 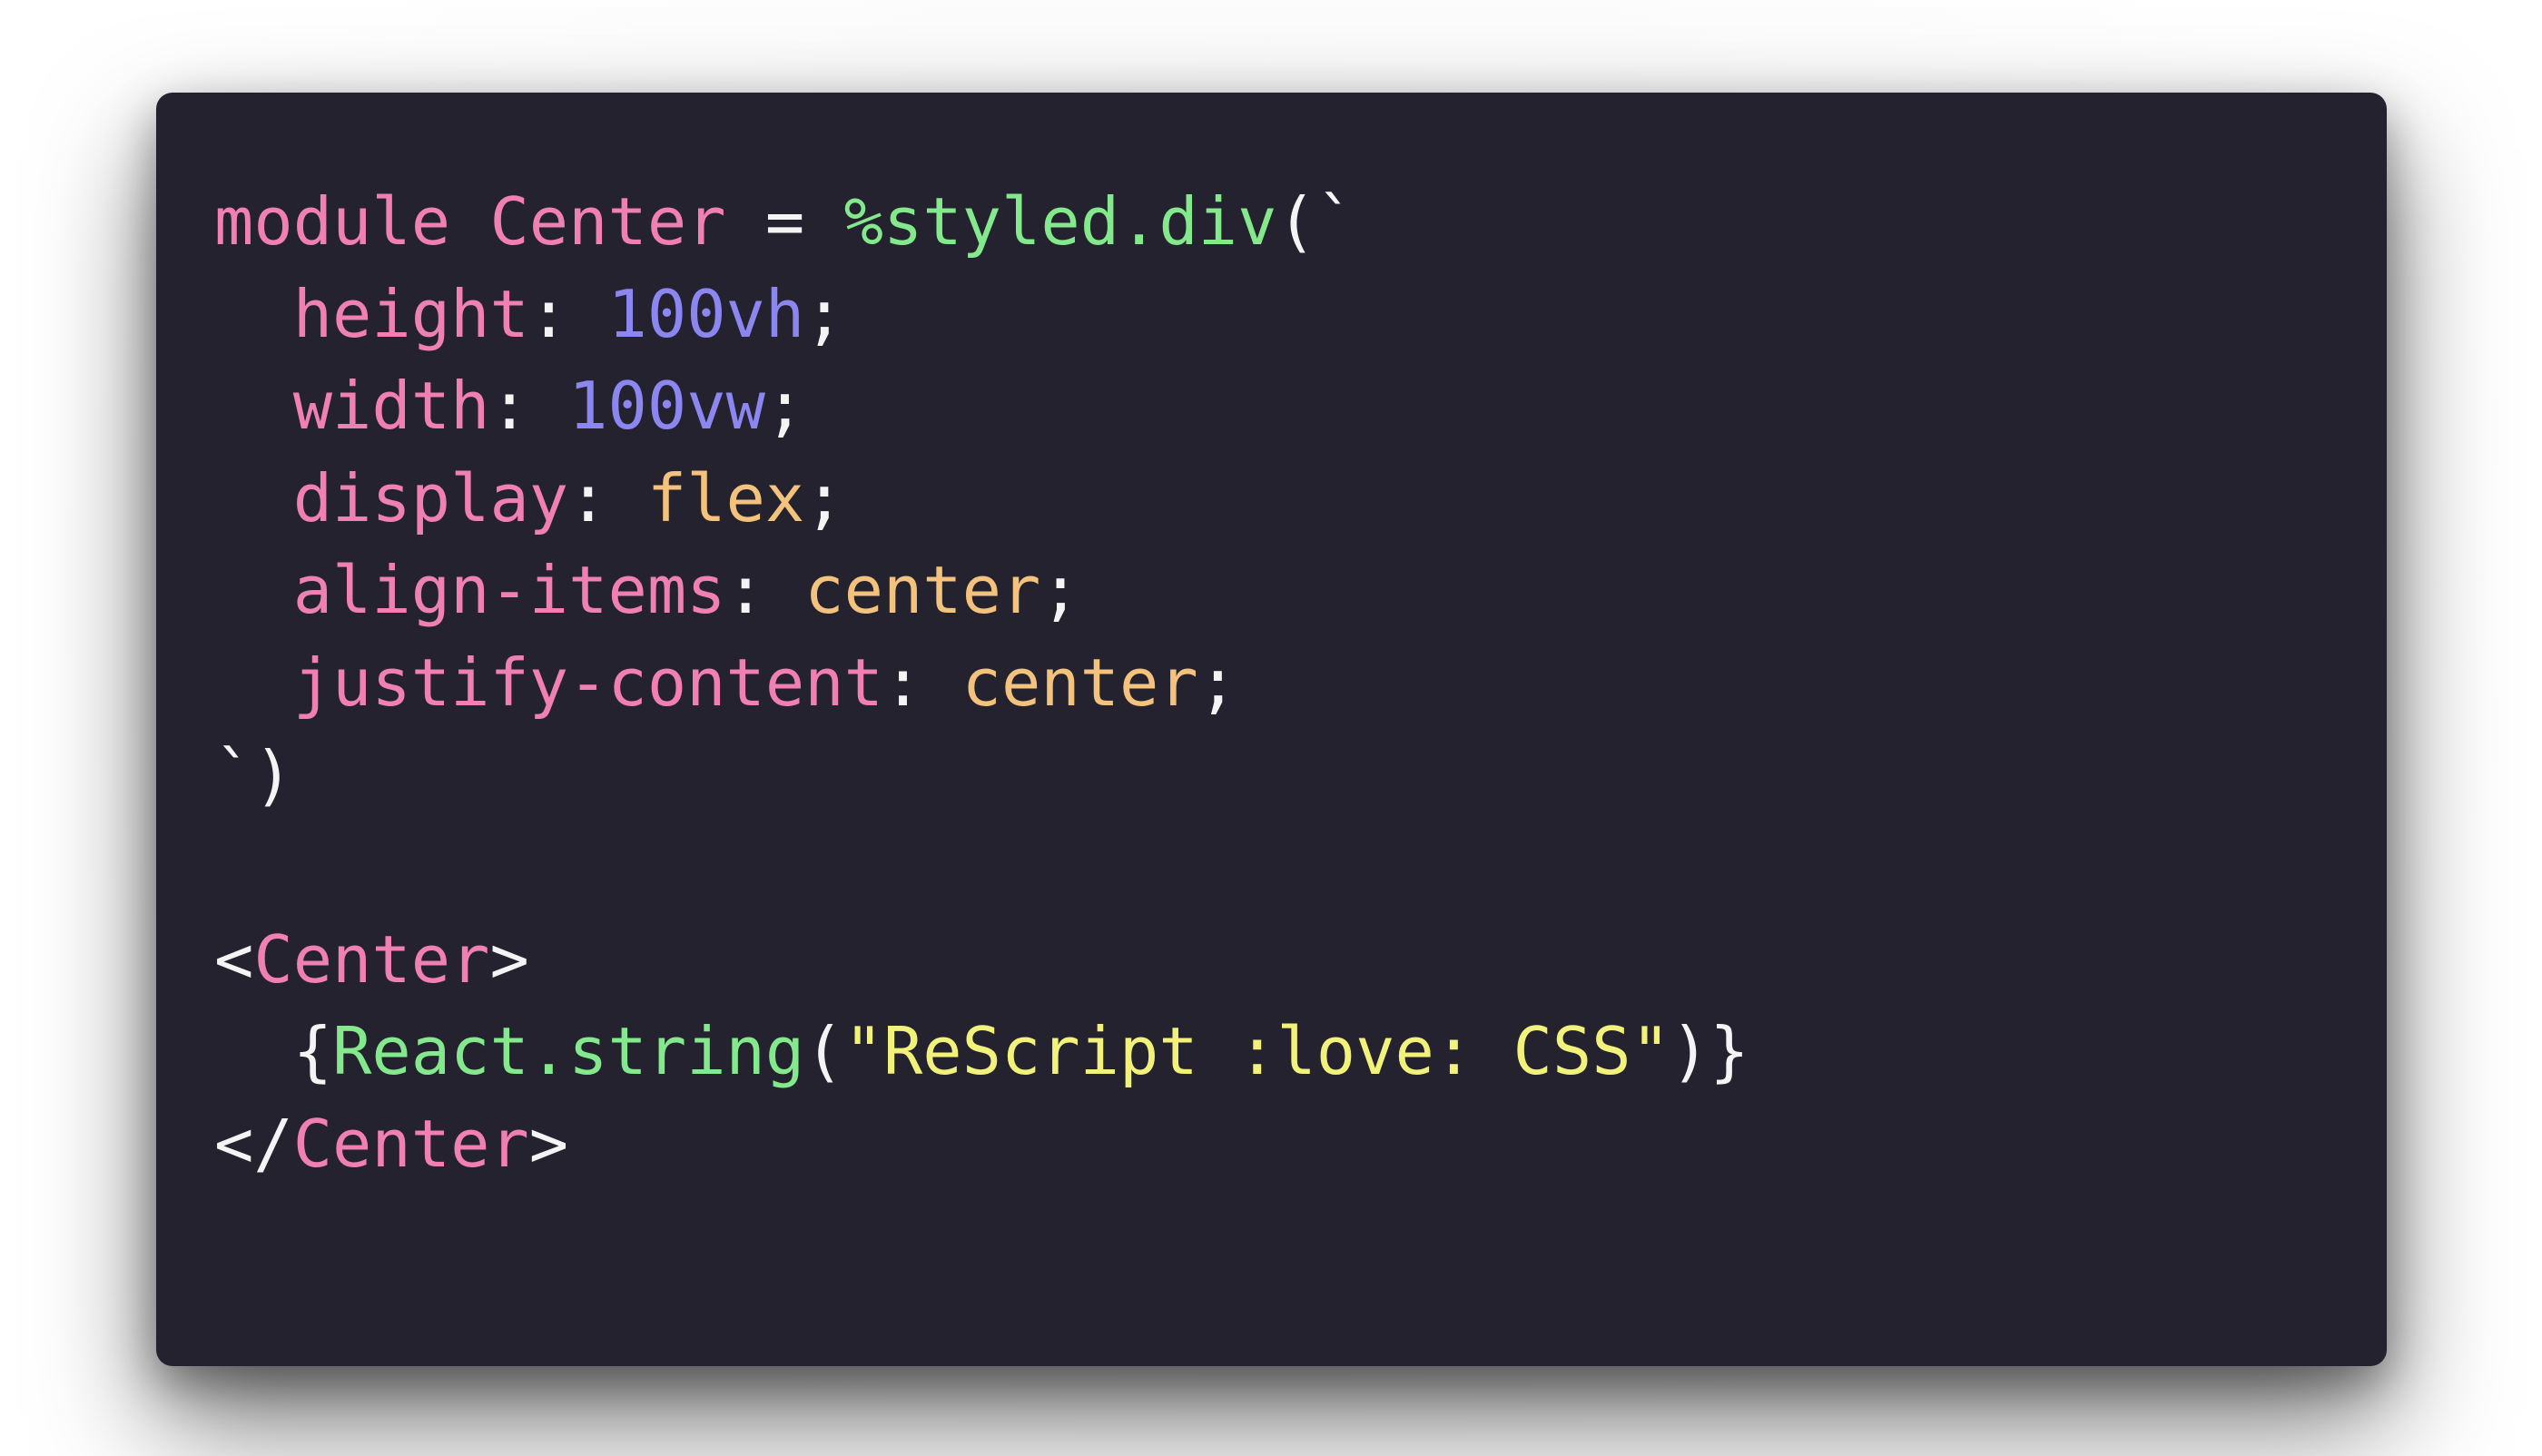 I want to click on styled-div-call: %styled.div, so click(x=1060, y=221).